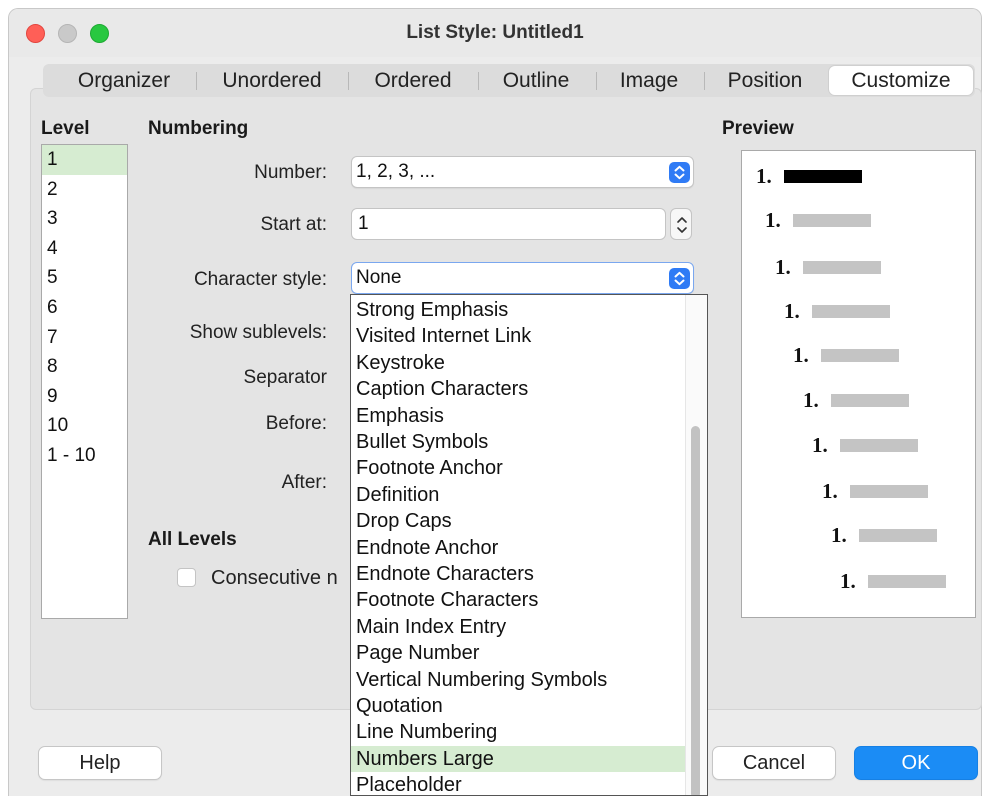  I want to click on dropdown-item: Definition, so click(518, 495).